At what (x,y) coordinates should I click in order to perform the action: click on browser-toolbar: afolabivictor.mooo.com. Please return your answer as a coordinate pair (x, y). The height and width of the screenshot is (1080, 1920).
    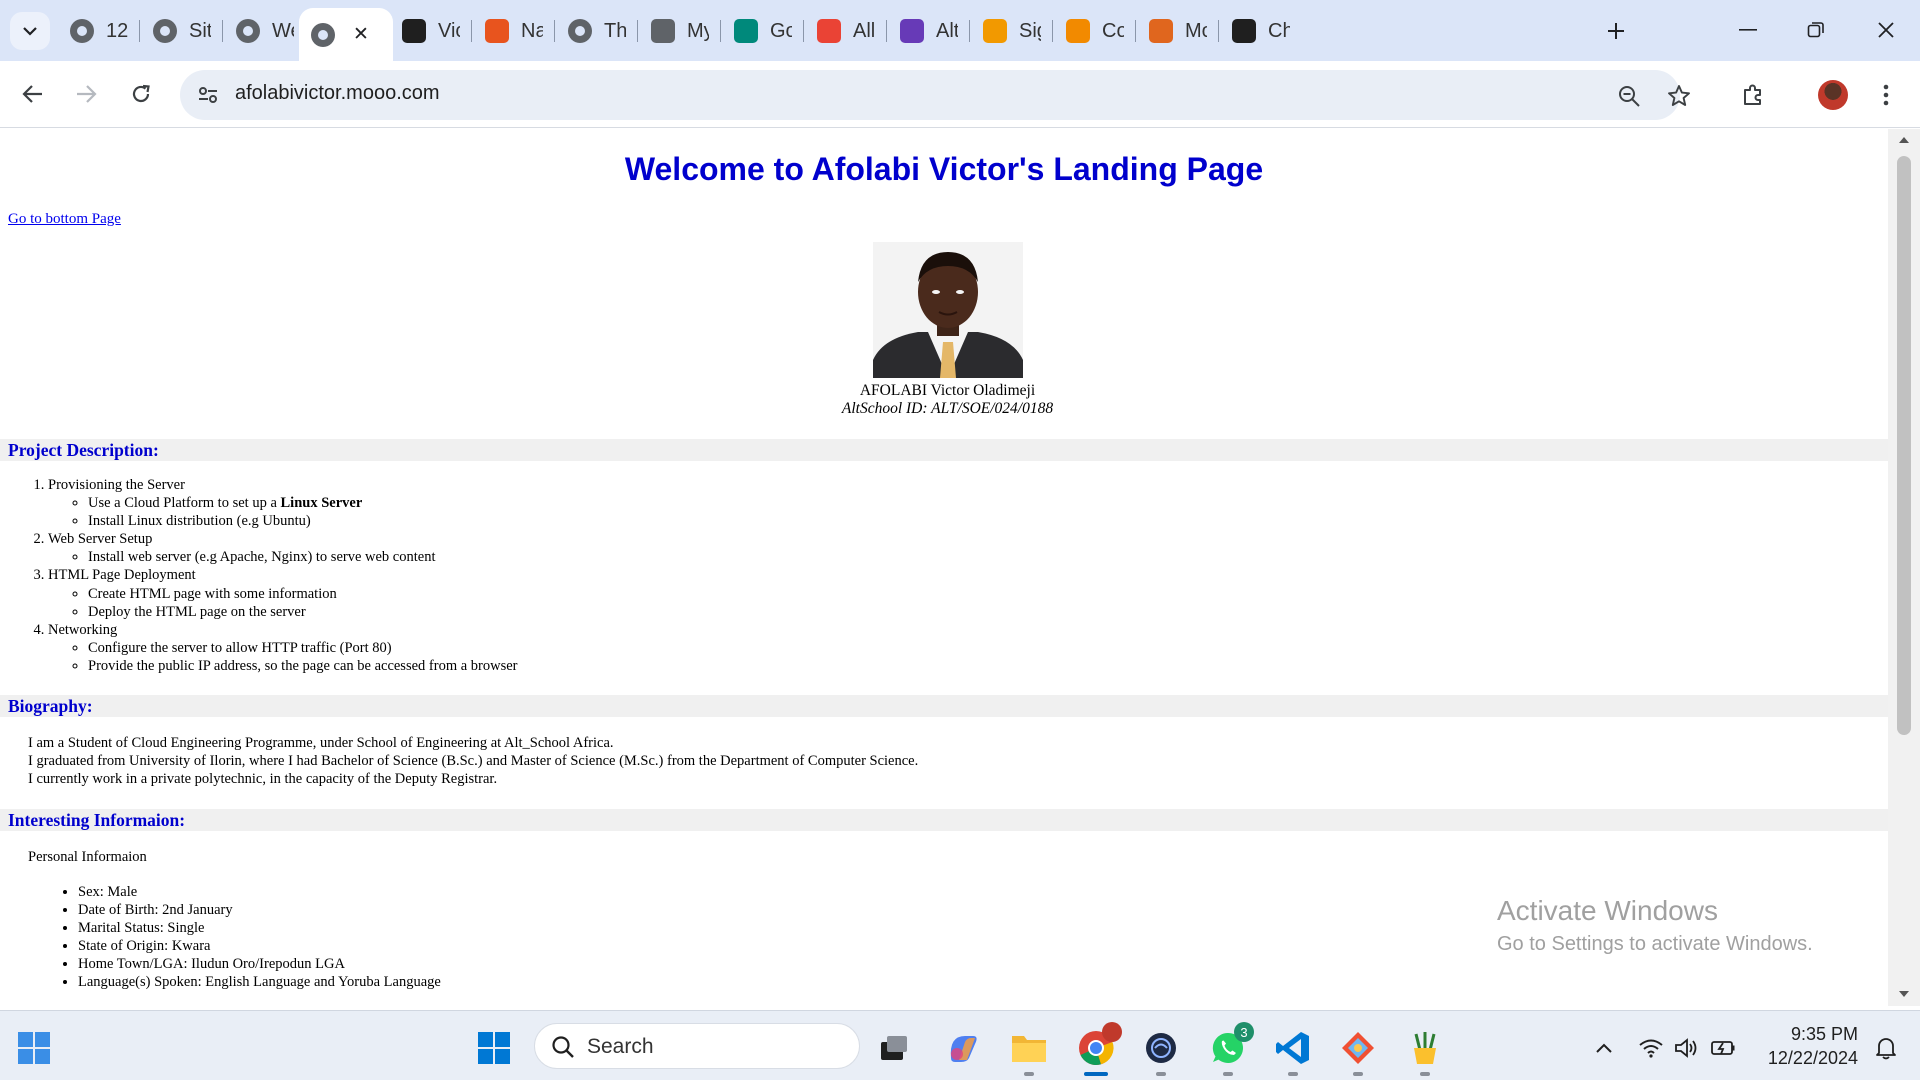
    Looking at the image, I should click on (960, 94).